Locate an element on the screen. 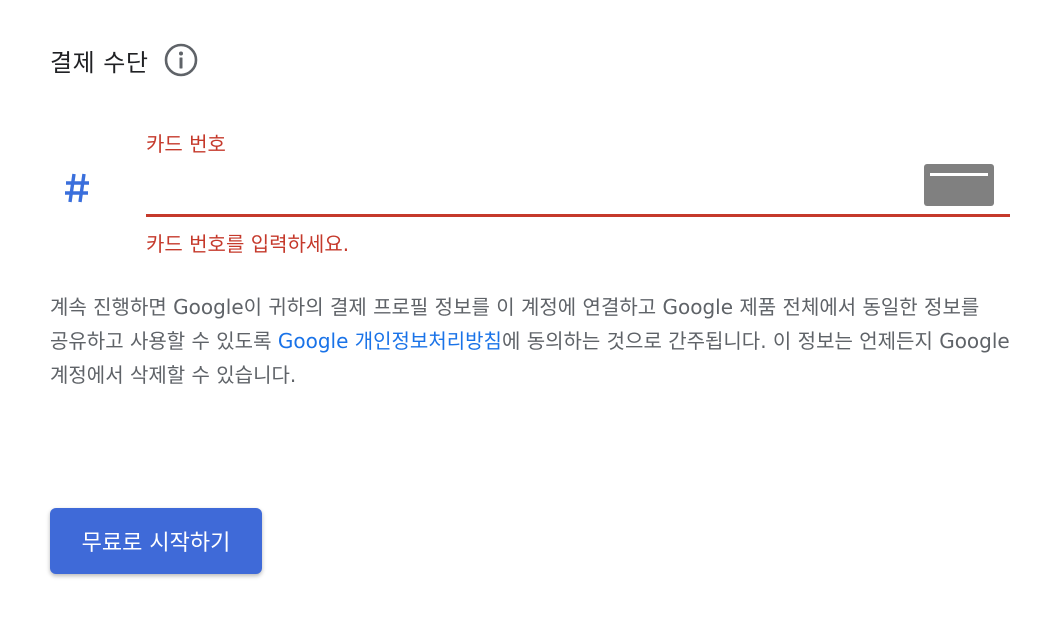 This screenshot has width=1064, height=638. section-title: 결제 수단 is located at coordinates (99, 62).